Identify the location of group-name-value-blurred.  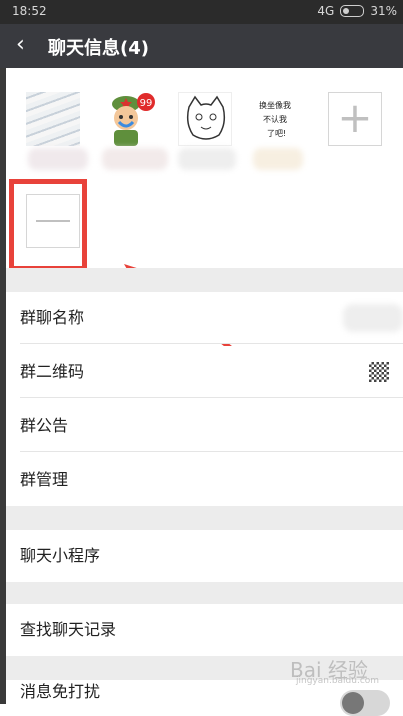
(373, 318).